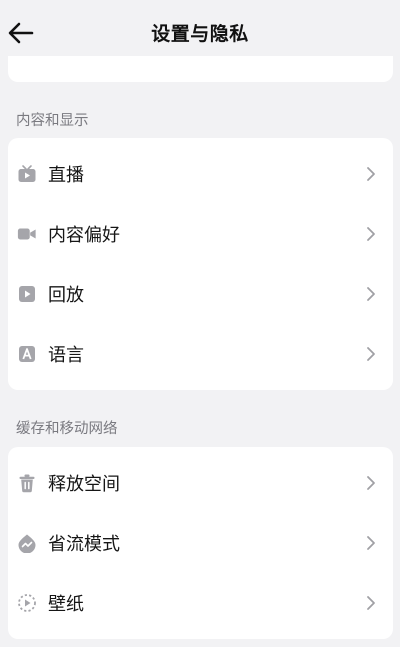  Describe the element at coordinates (84, 544) in the screenshot. I see `settings-item-label: 省流模式` at that location.